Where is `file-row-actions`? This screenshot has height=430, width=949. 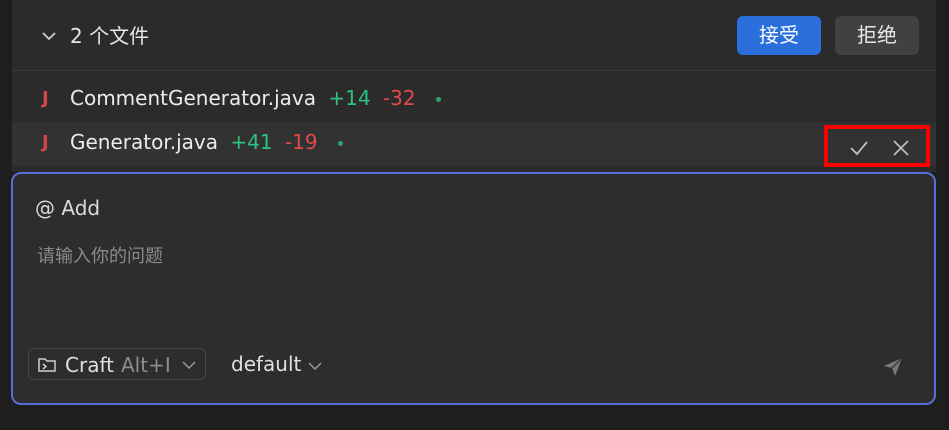 file-row-actions is located at coordinates (877, 146).